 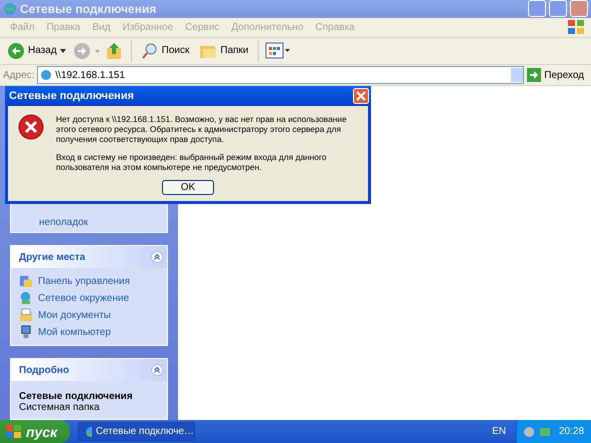 What do you see at coordinates (36, 51) in the screenshot?
I see `back-button: Назад` at bounding box center [36, 51].